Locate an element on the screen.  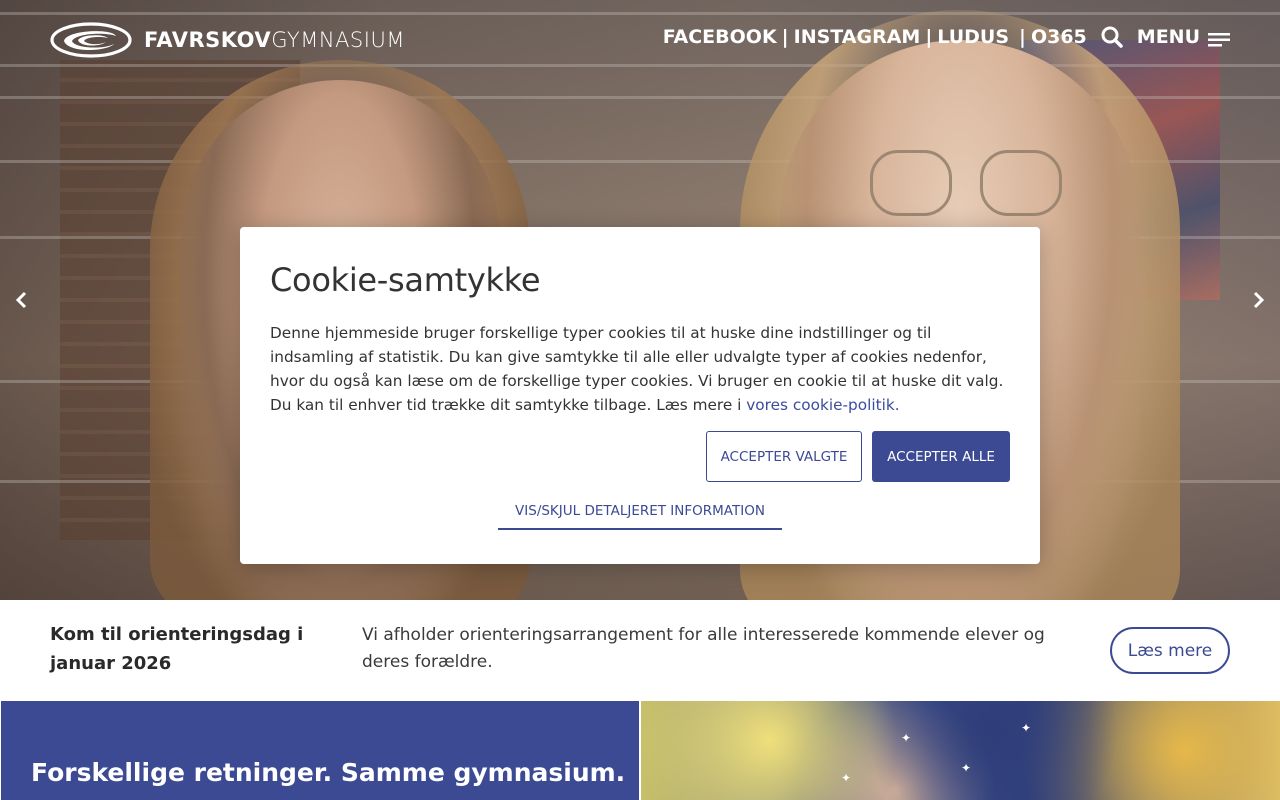
logo-bold-text: FAVRSKOV is located at coordinates (208, 40).